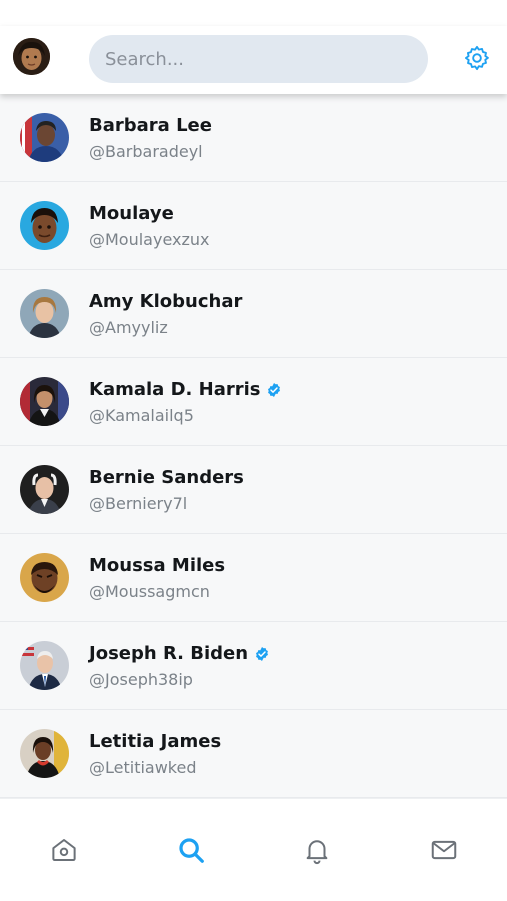  I want to click on user-row: Amy Klobuchar @Amyyliz, so click(253, 314).